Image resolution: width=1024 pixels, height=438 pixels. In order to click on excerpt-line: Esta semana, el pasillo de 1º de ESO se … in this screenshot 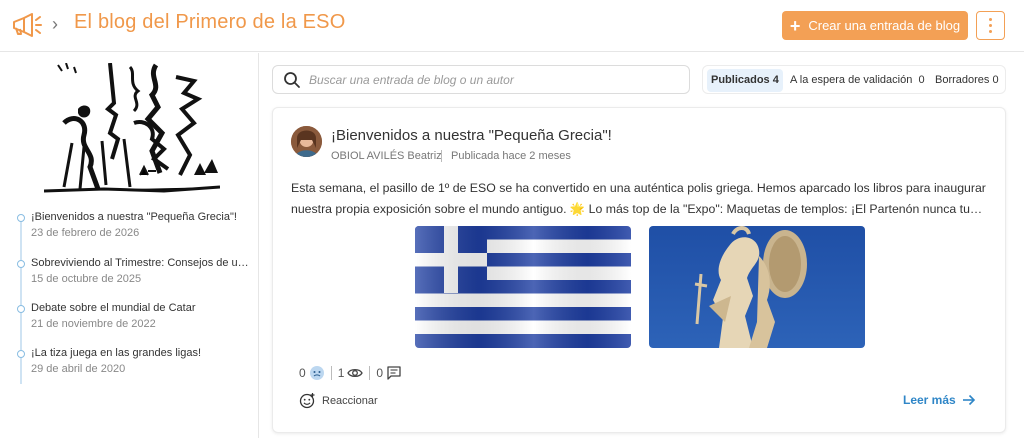, I will do `click(638, 188)`.